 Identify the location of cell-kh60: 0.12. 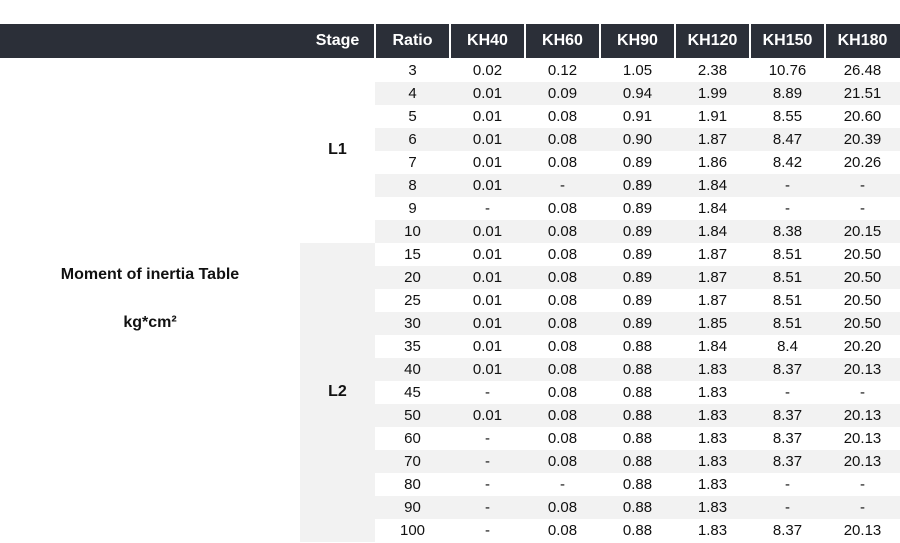
(562, 70).